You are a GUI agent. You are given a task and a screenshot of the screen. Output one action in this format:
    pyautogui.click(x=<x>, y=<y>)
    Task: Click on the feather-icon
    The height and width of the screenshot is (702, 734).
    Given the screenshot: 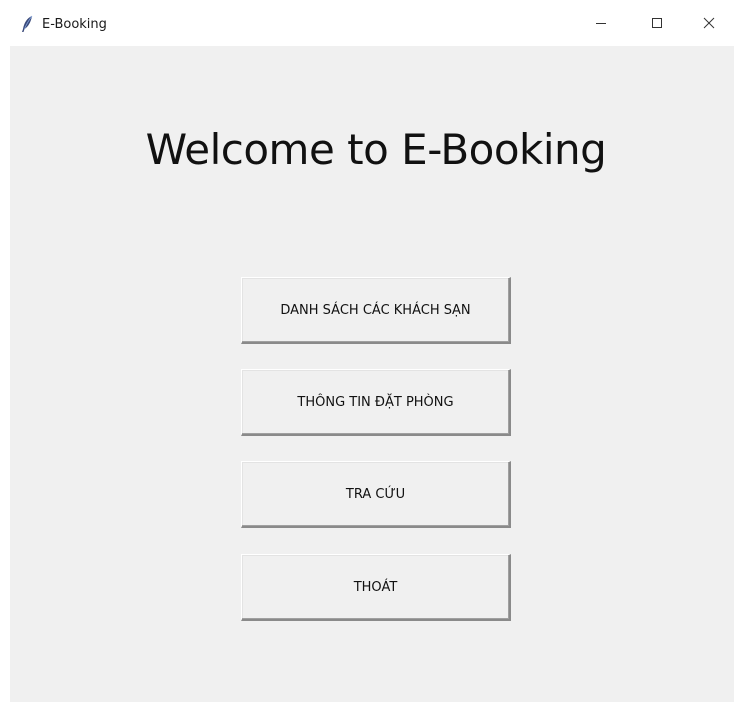 What is the action you would take?
    pyautogui.click(x=27, y=24)
    